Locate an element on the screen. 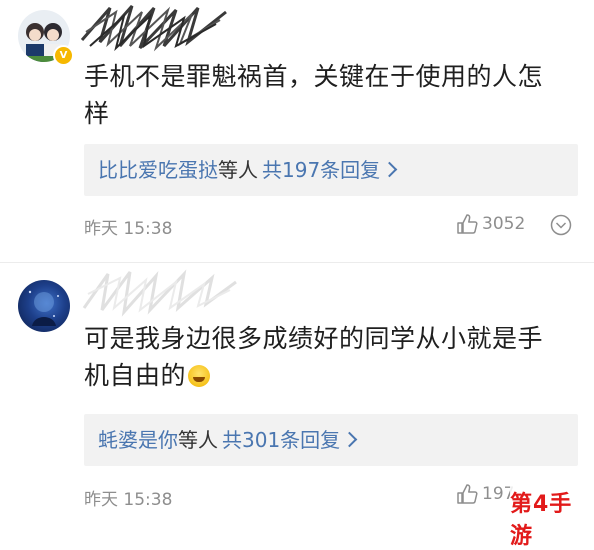  like-button: 3052 is located at coordinates (490, 224).